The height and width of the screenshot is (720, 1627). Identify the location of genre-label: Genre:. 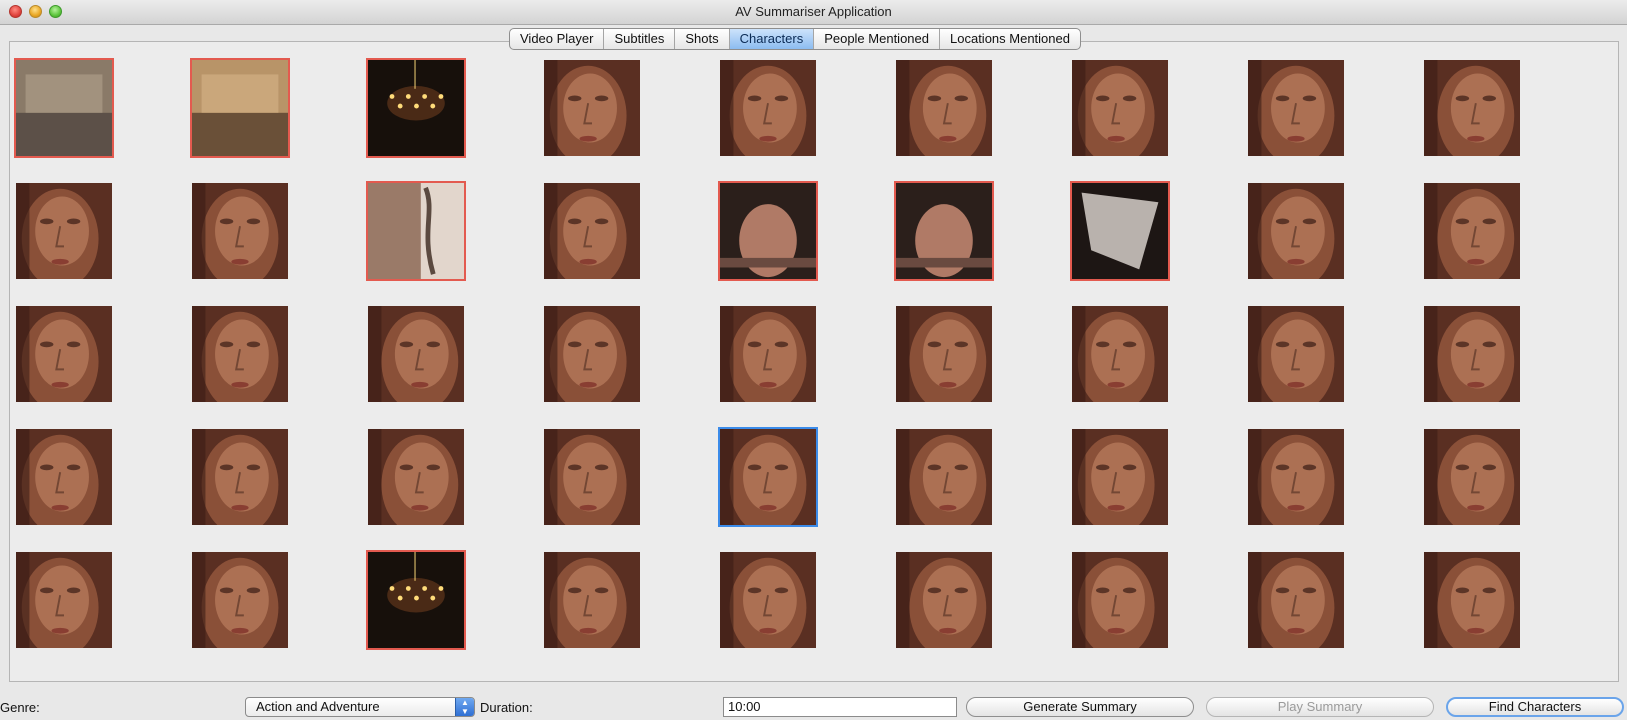
(20, 707).